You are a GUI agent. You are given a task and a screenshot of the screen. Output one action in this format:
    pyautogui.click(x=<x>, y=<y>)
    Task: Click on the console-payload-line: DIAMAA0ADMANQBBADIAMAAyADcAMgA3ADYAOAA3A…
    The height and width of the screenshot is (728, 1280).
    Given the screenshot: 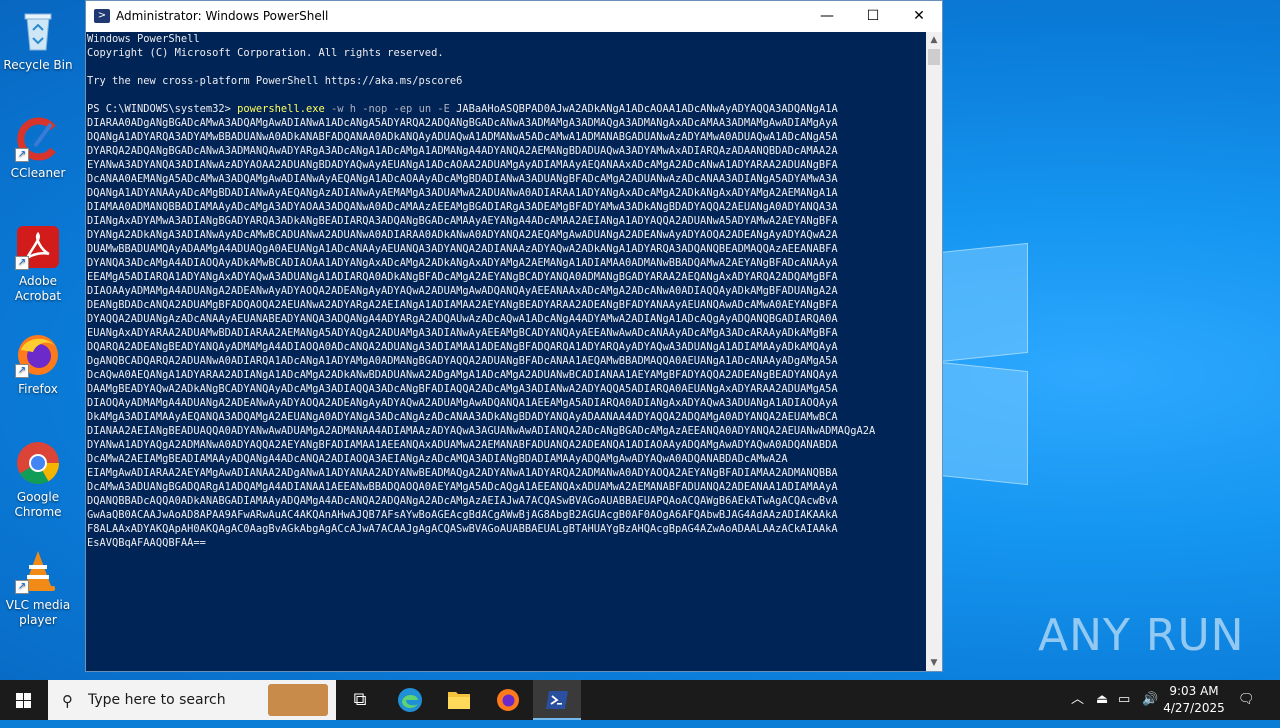 What is the action you would take?
    pyautogui.click(x=462, y=207)
    